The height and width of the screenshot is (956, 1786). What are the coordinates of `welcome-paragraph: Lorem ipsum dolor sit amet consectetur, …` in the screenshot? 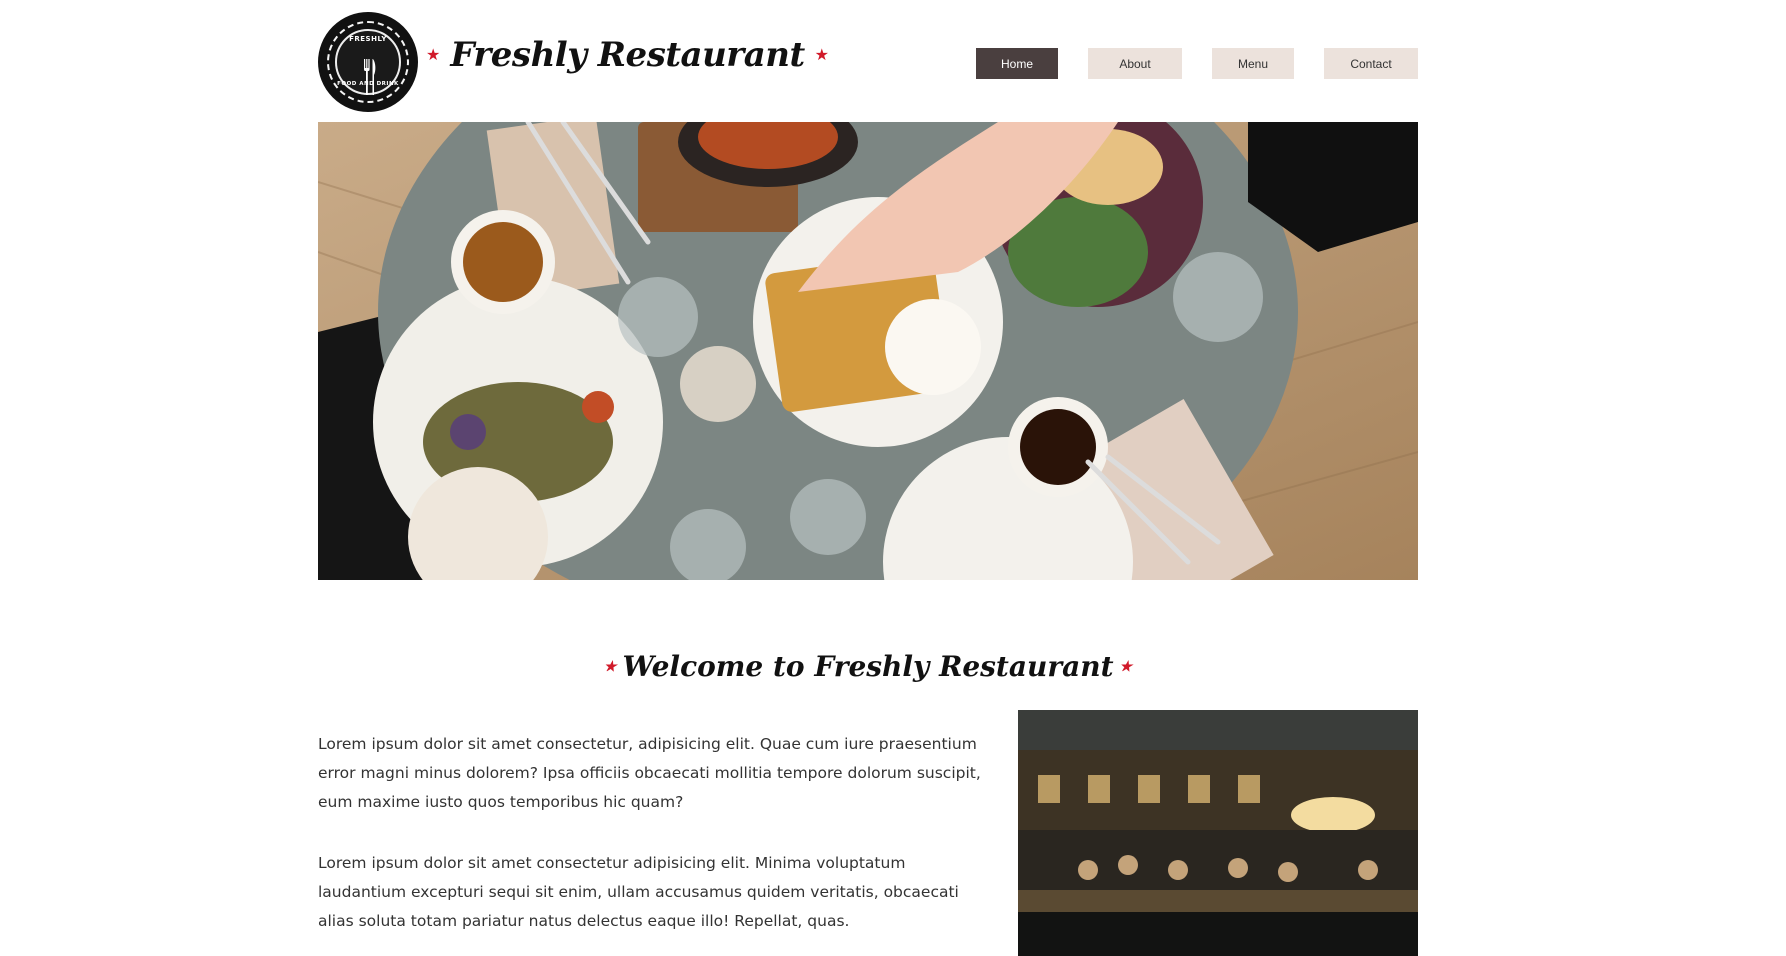 It's located at (649, 773).